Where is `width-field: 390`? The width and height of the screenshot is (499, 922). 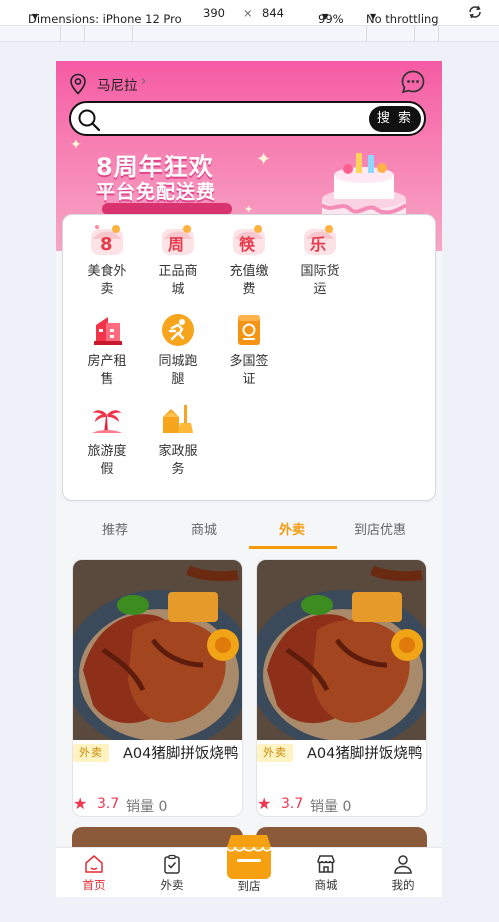
width-field: 390 is located at coordinates (214, 13).